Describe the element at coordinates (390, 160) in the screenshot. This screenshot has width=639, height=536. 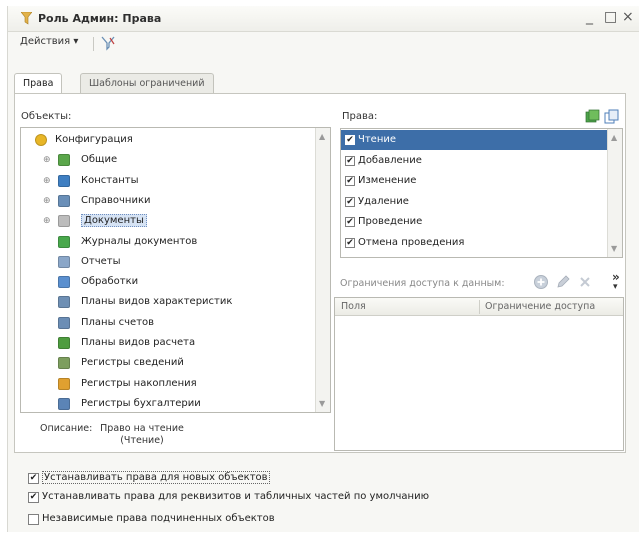
I see `rights-item-label: Добавление` at that location.